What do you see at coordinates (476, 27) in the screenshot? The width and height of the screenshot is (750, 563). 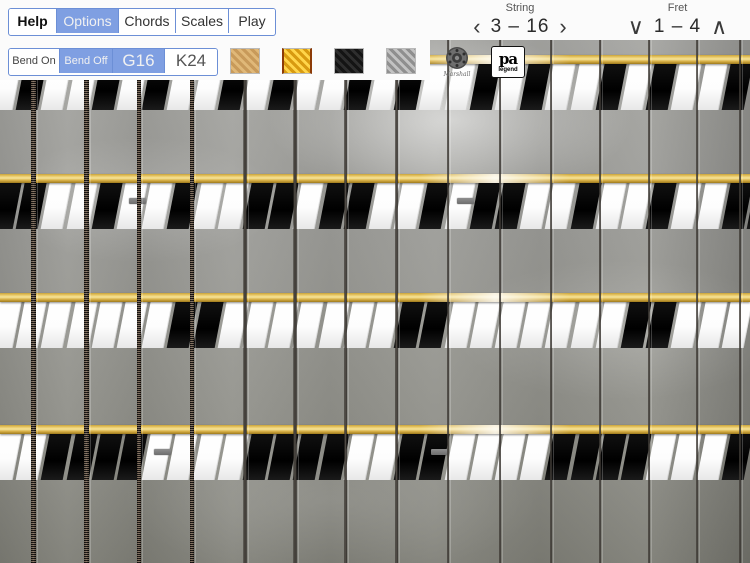 I see `string-prev-arrow: ‹` at bounding box center [476, 27].